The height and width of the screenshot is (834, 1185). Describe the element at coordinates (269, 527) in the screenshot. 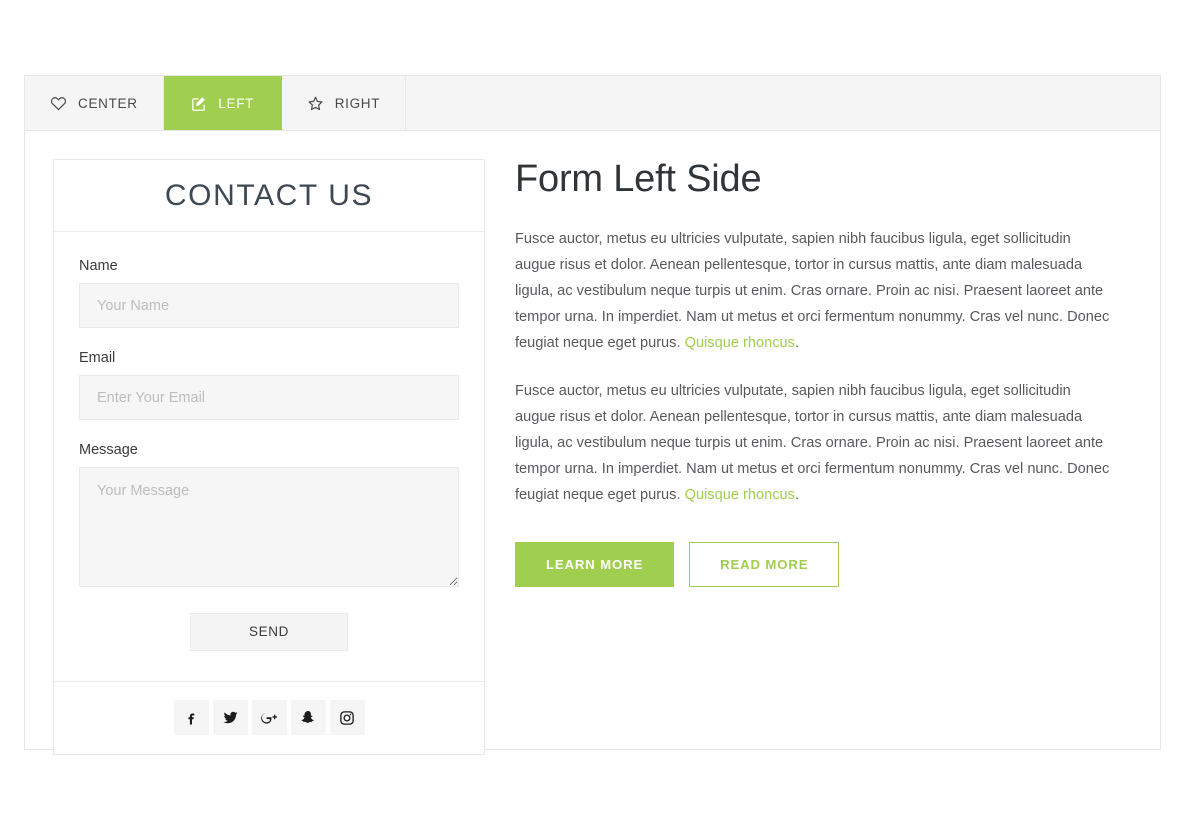

I see `message-textarea` at that location.